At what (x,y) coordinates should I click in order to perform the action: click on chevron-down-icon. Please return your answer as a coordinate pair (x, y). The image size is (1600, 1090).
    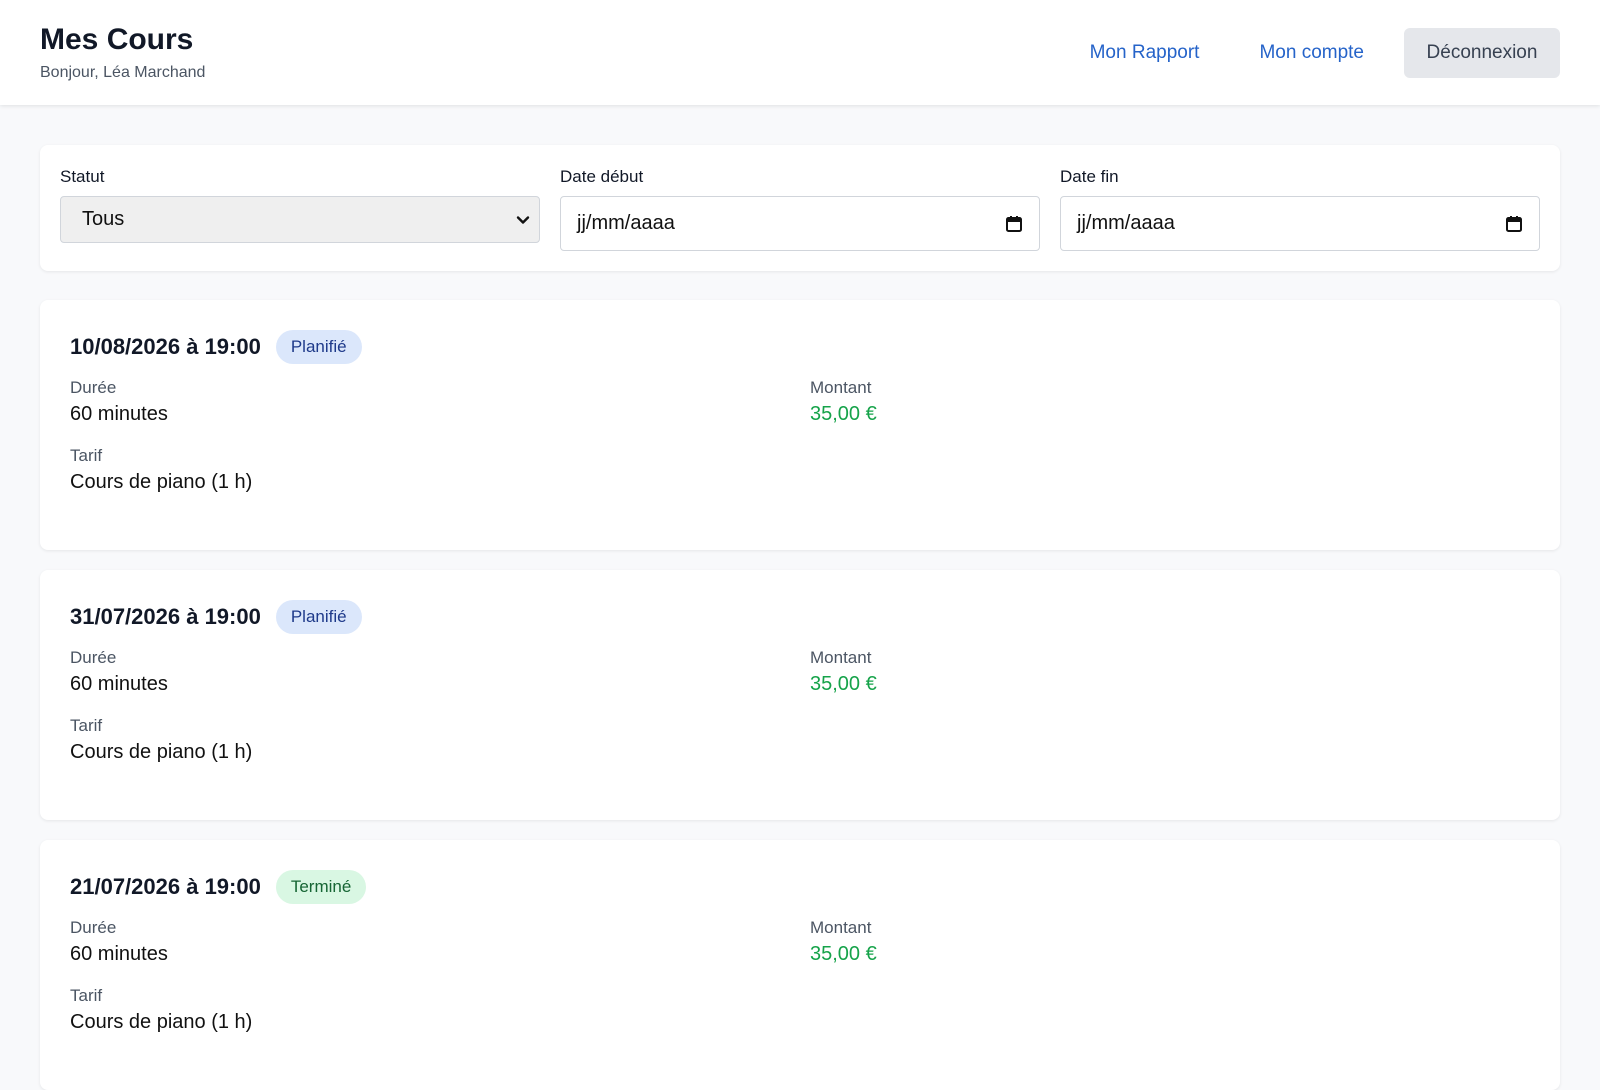
    Looking at the image, I should click on (523, 219).